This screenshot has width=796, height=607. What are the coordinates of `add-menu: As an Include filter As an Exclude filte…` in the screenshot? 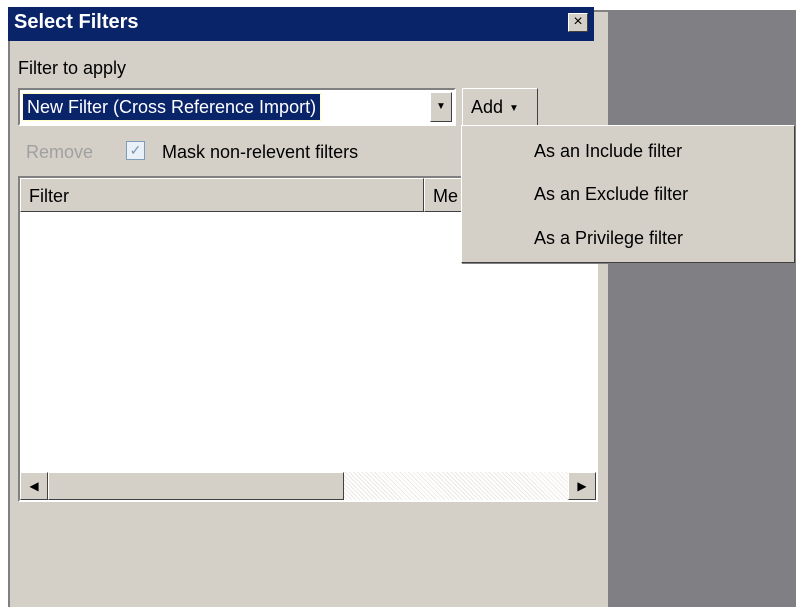 It's located at (628, 194).